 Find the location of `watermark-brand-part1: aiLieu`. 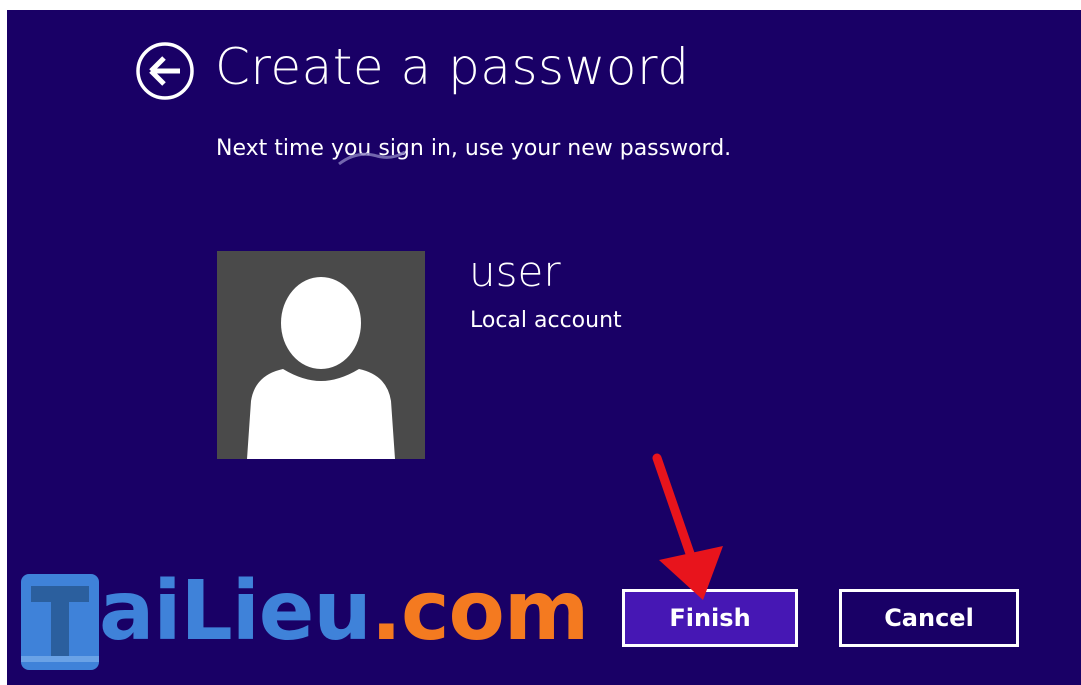

watermark-brand-part1: aiLieu is located at coordinates (235, 611).